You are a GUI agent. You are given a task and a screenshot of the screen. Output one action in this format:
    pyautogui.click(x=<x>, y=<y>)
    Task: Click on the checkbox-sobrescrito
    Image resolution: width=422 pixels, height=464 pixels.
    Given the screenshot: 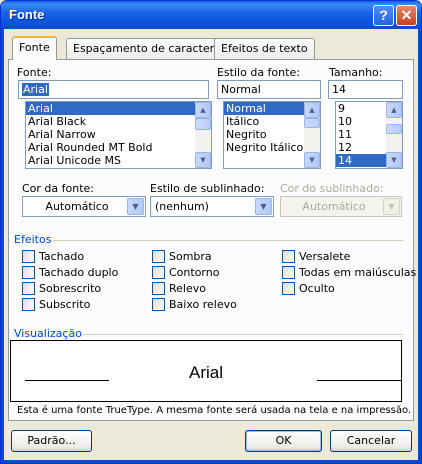 What is the action you would take?
    pyautogui.click(x=28, y=288)
    